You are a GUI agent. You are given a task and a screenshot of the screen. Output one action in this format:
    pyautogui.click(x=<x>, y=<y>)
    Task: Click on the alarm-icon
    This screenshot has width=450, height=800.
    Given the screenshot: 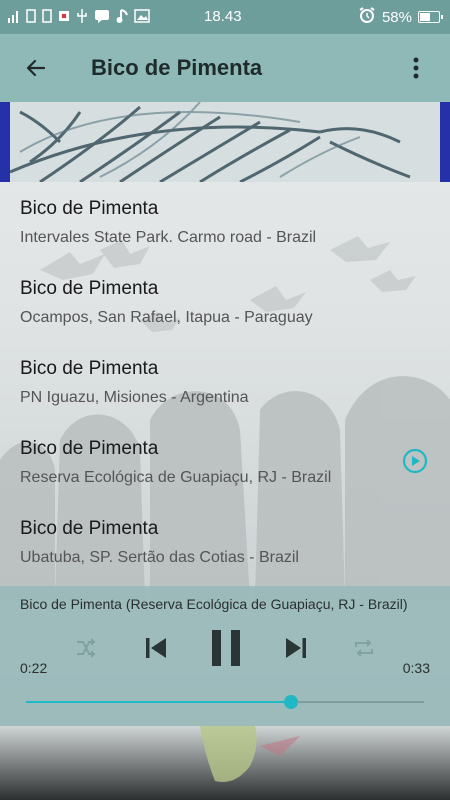 What is the action you would take?
    pyautogui.click(x=367, y=17)
    